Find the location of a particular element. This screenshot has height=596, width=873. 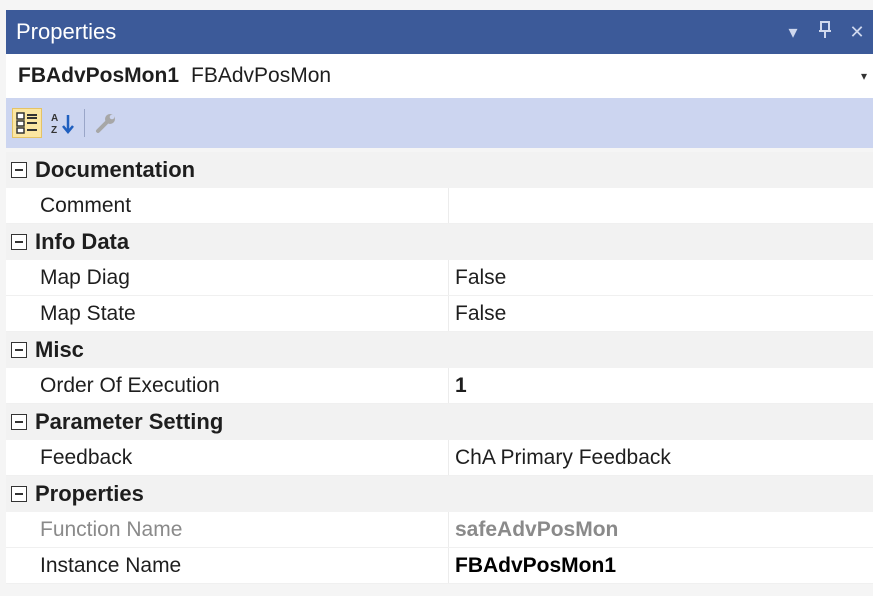

property-row-map-diag: Map Diag False is located at coordinates (439, 278).